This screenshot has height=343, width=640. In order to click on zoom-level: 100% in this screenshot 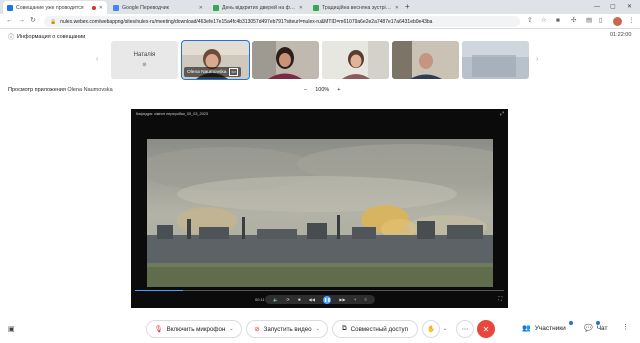, I will do `click(322, 90)`.